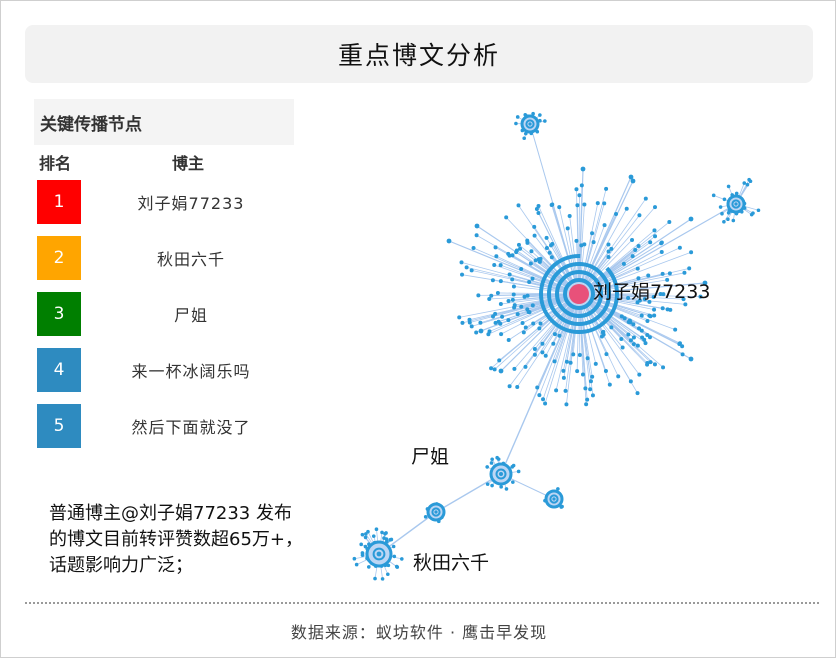 This screenshot has height=660, width=838. What do you see at coordinates (170, 513) in the screenshot?
I see `summary-line-1: 普通博主@刘子娟77233 发布` at bounding box center [170, 513].